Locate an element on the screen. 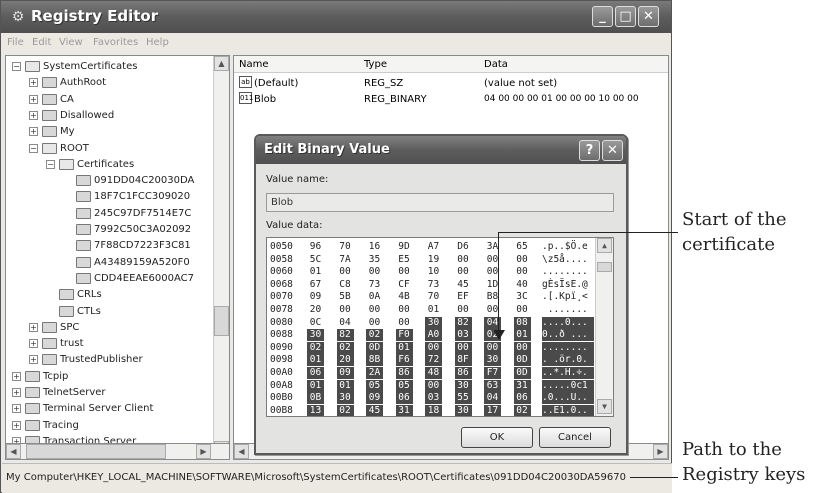 The width and height of the screenshot is (819, 493). hex-byte: 2A is located at coordinates (374, 373).